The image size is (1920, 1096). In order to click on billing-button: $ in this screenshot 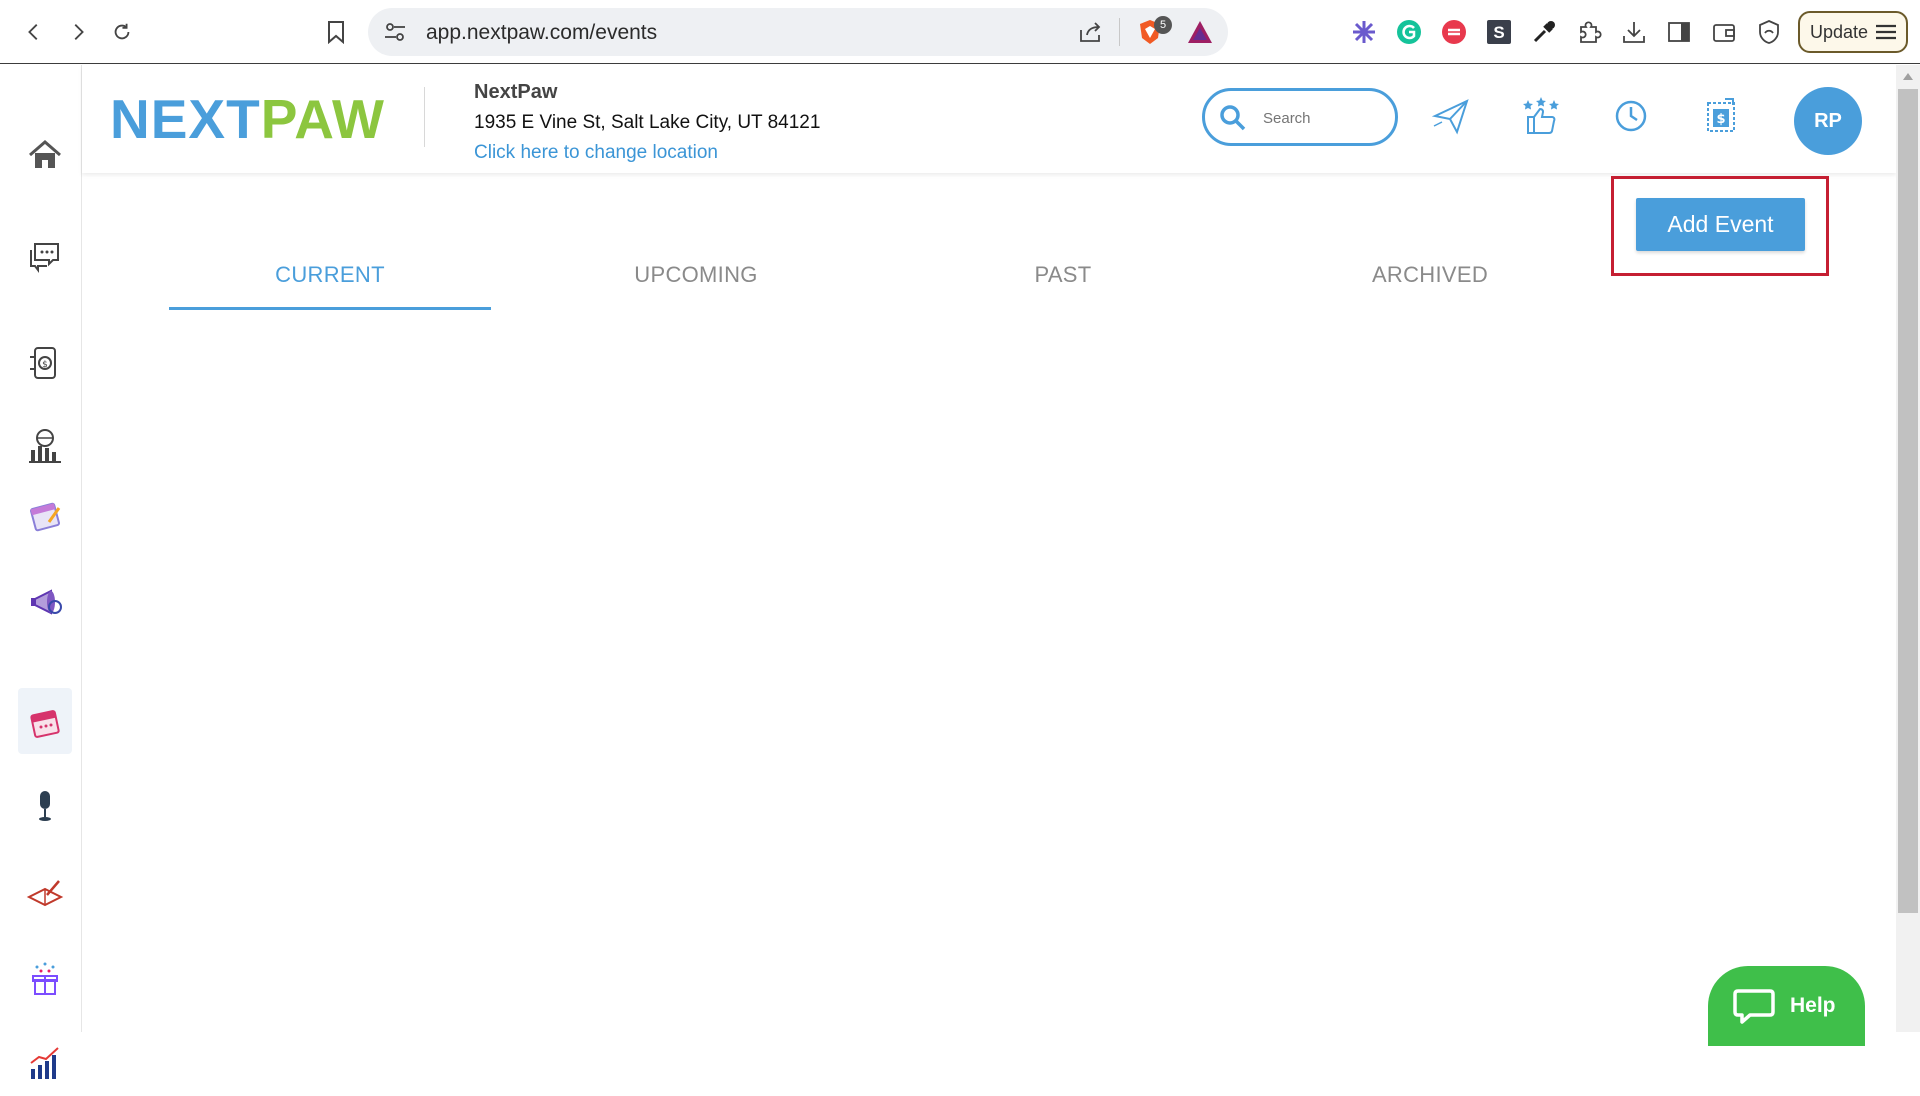, I will do `click(1721, 116)`.